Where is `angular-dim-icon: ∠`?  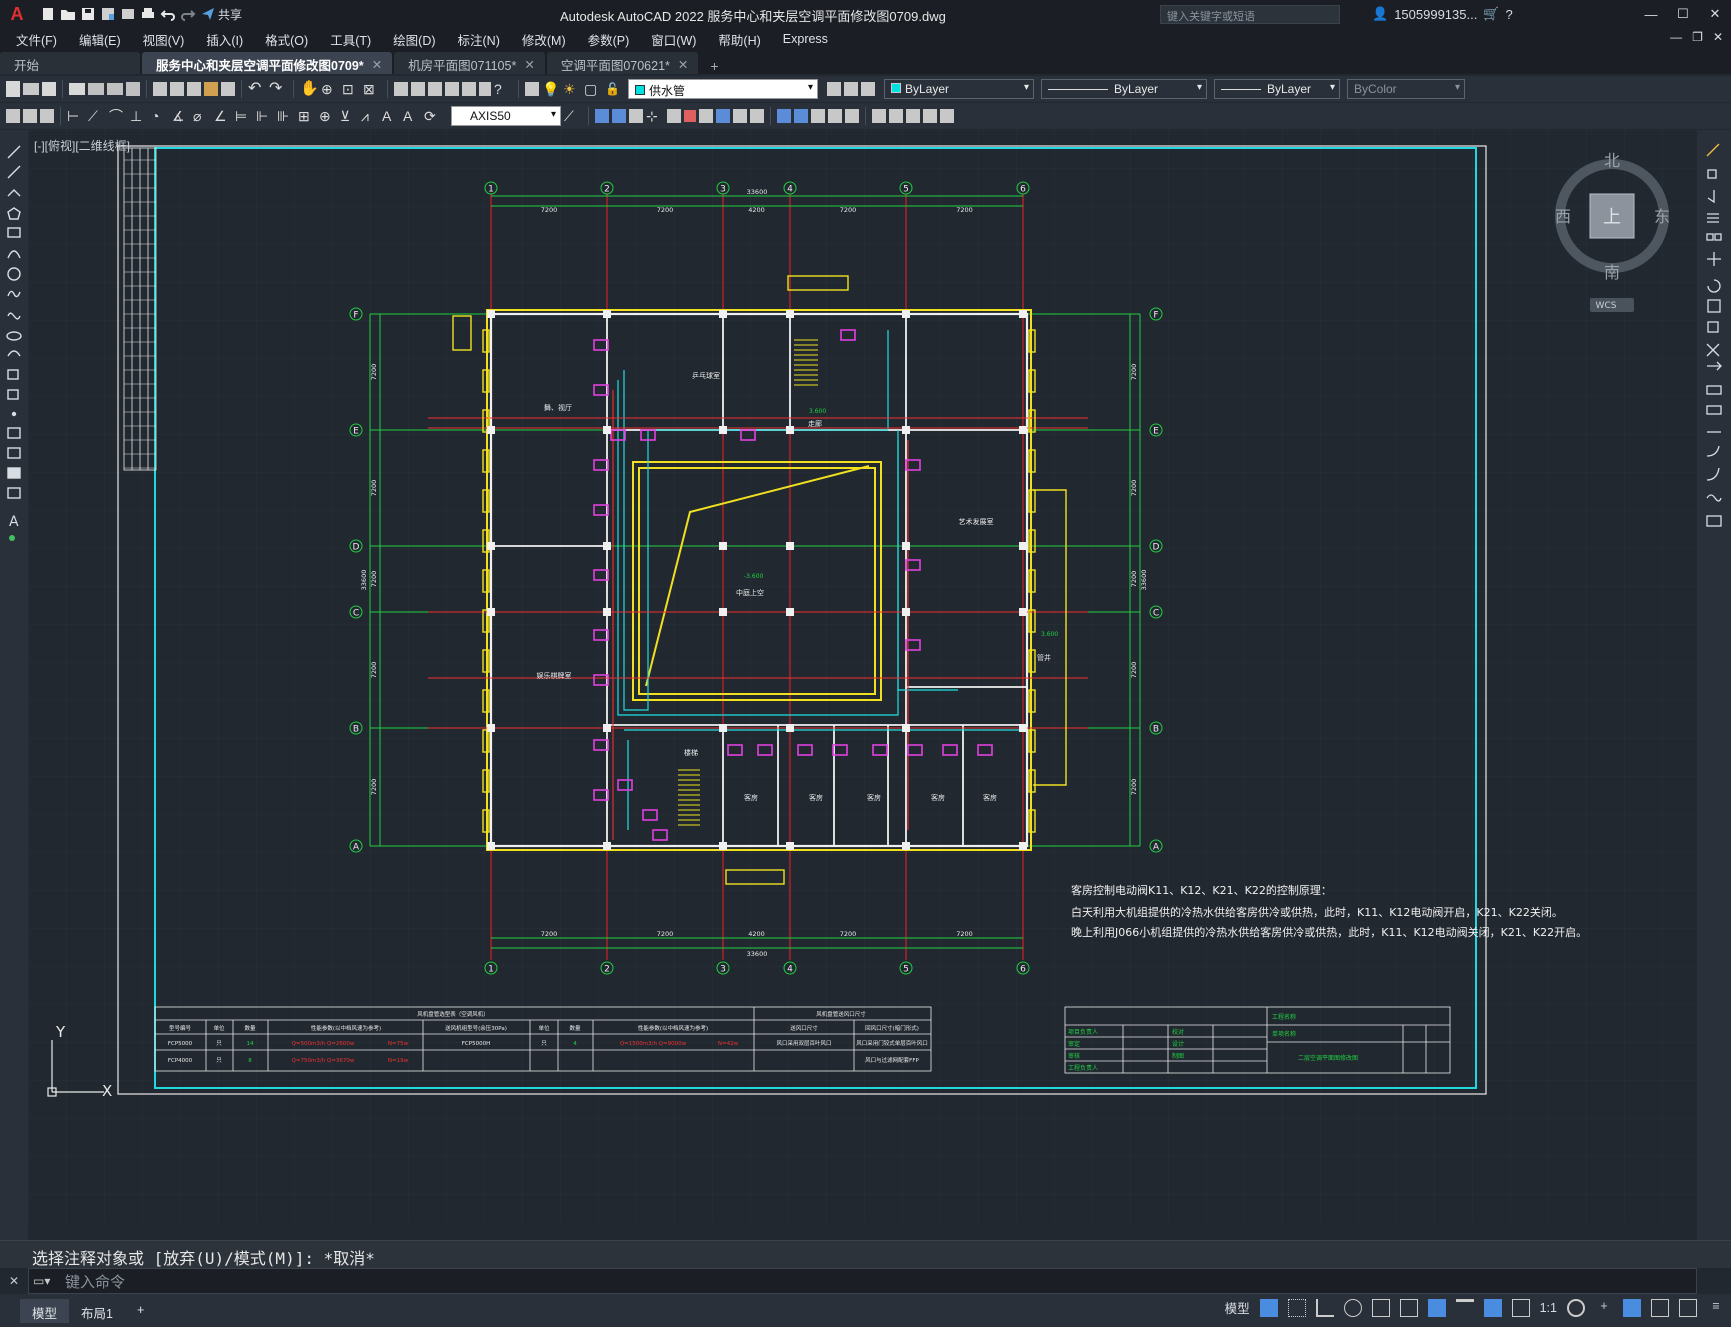
angular-dim-icon: ∠ is located at coordinates (223, 116).